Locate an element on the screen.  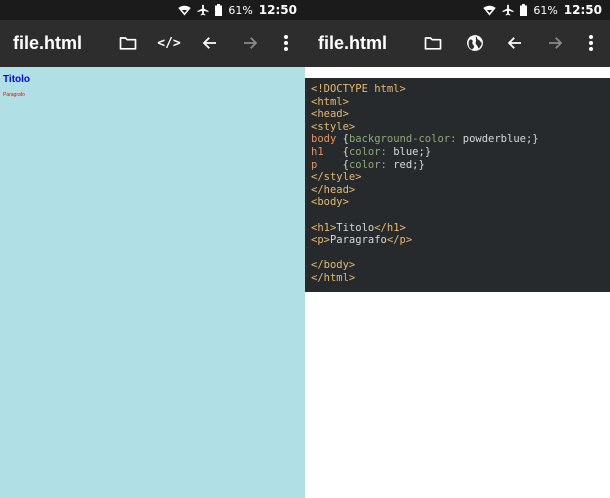
code-icon: </> is located at coordinates (169, 43).